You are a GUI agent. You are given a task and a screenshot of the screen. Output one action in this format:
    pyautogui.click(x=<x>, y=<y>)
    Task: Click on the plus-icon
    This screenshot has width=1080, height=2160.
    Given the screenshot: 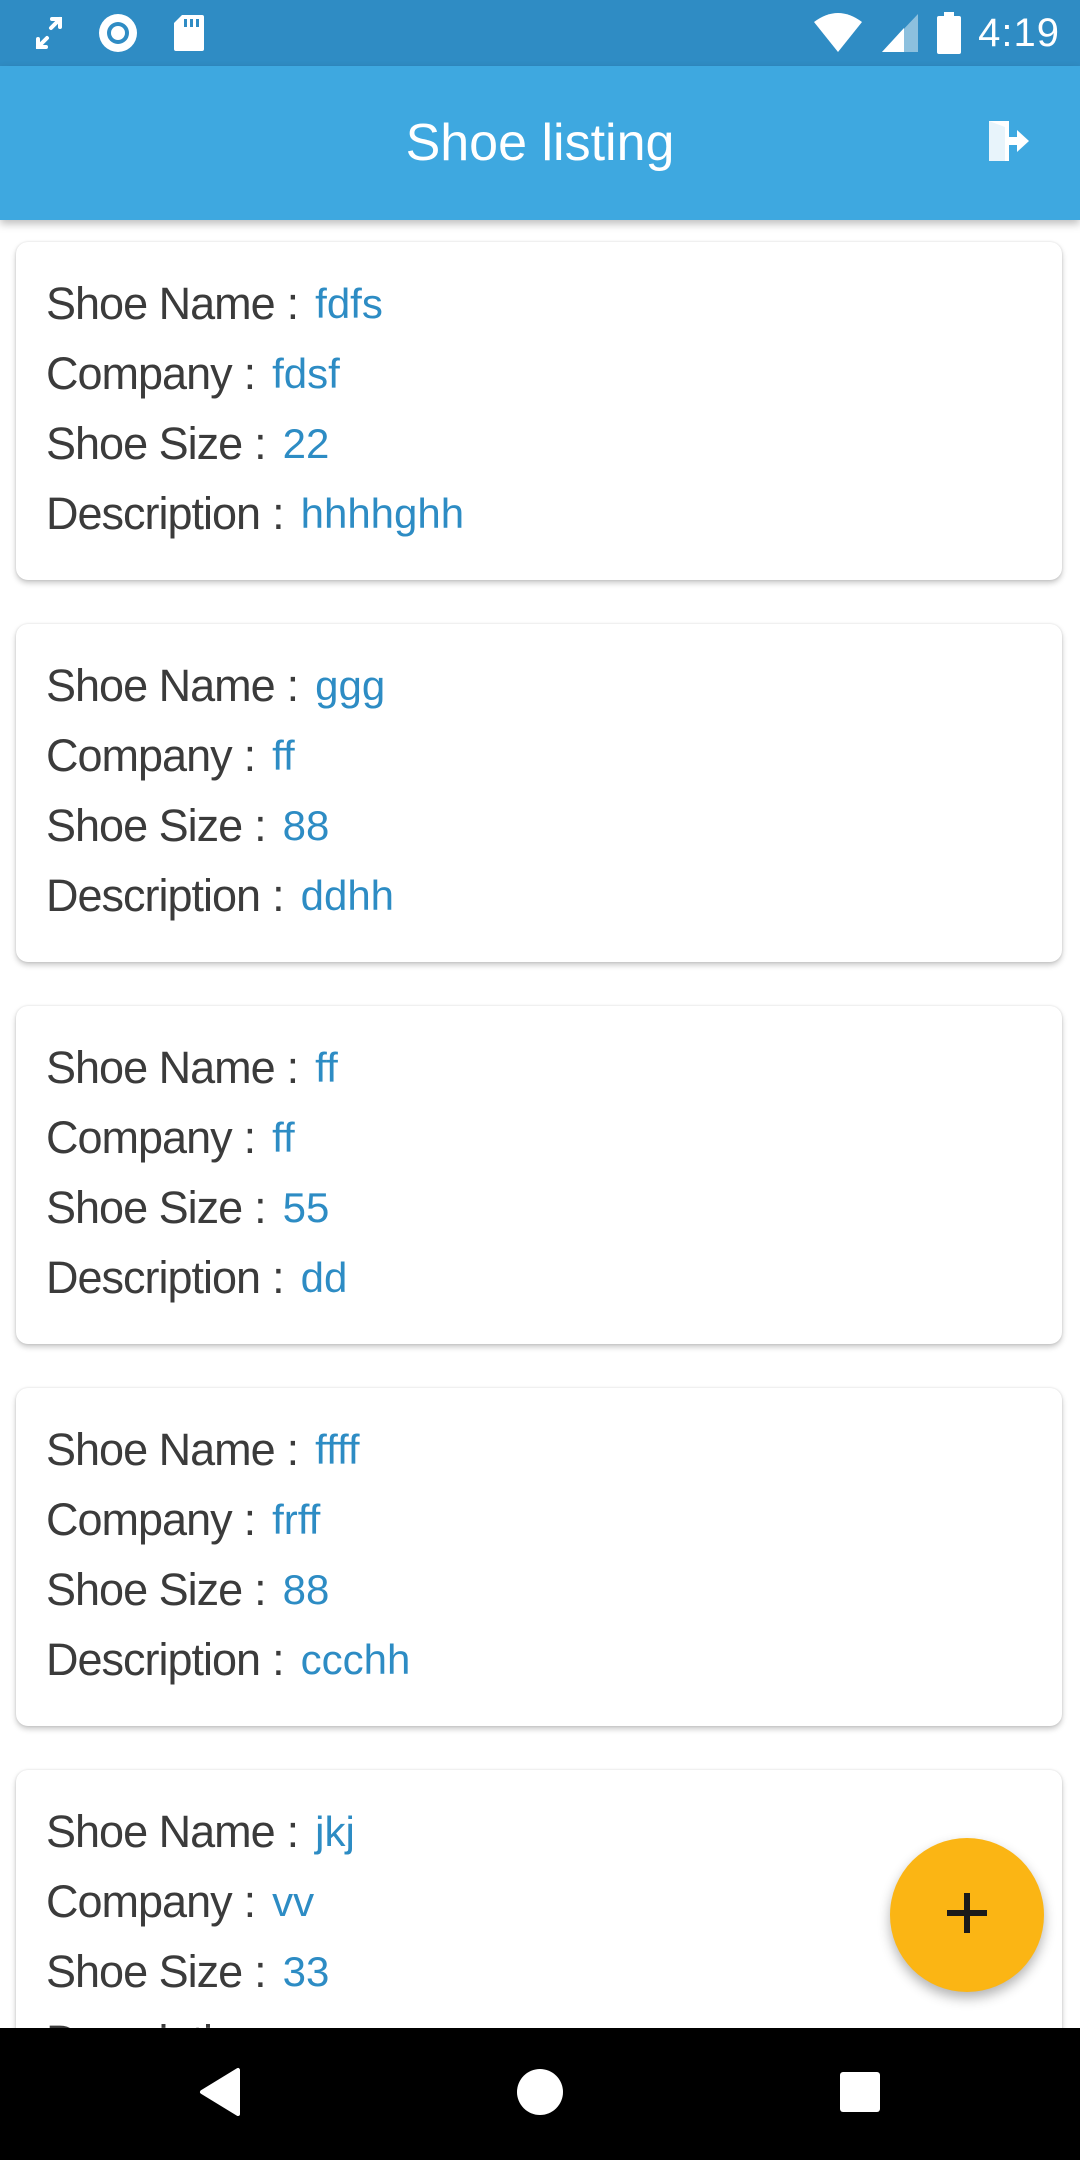 What is the action you would take?
    pyautogui.click(x=967, y=1915)
    